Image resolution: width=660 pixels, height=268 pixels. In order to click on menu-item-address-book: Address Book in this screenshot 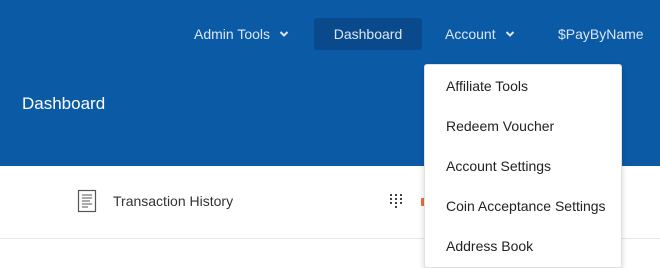, I will do `click(523, 246)`.